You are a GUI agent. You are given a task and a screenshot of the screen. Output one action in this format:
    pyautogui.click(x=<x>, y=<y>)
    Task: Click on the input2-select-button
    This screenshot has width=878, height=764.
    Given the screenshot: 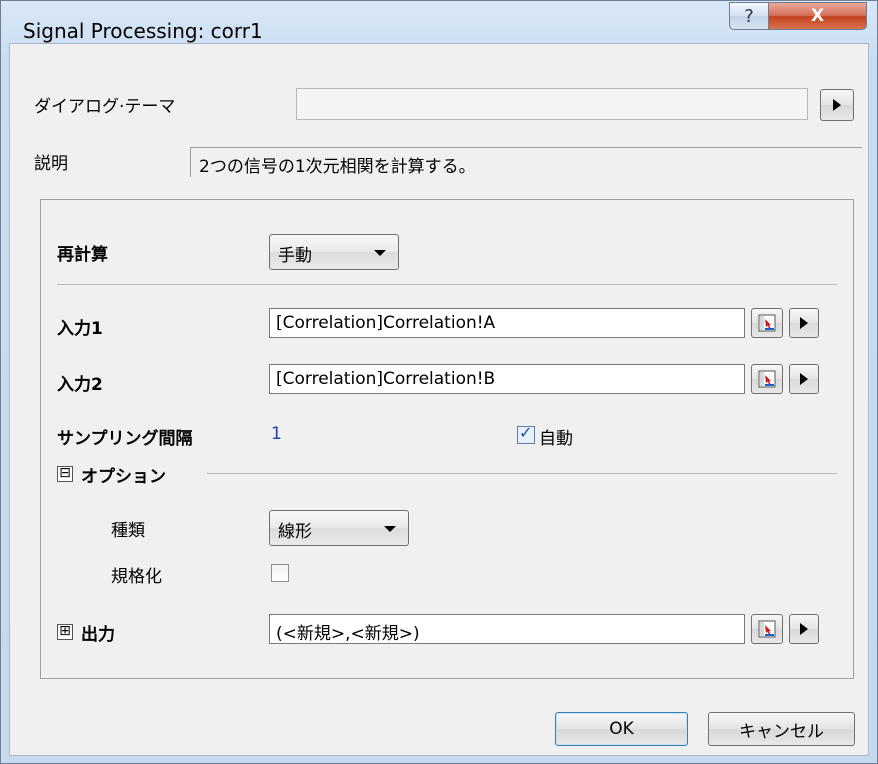 What is the action you would take?
    pyautogui.click(x=767, y=379)
    